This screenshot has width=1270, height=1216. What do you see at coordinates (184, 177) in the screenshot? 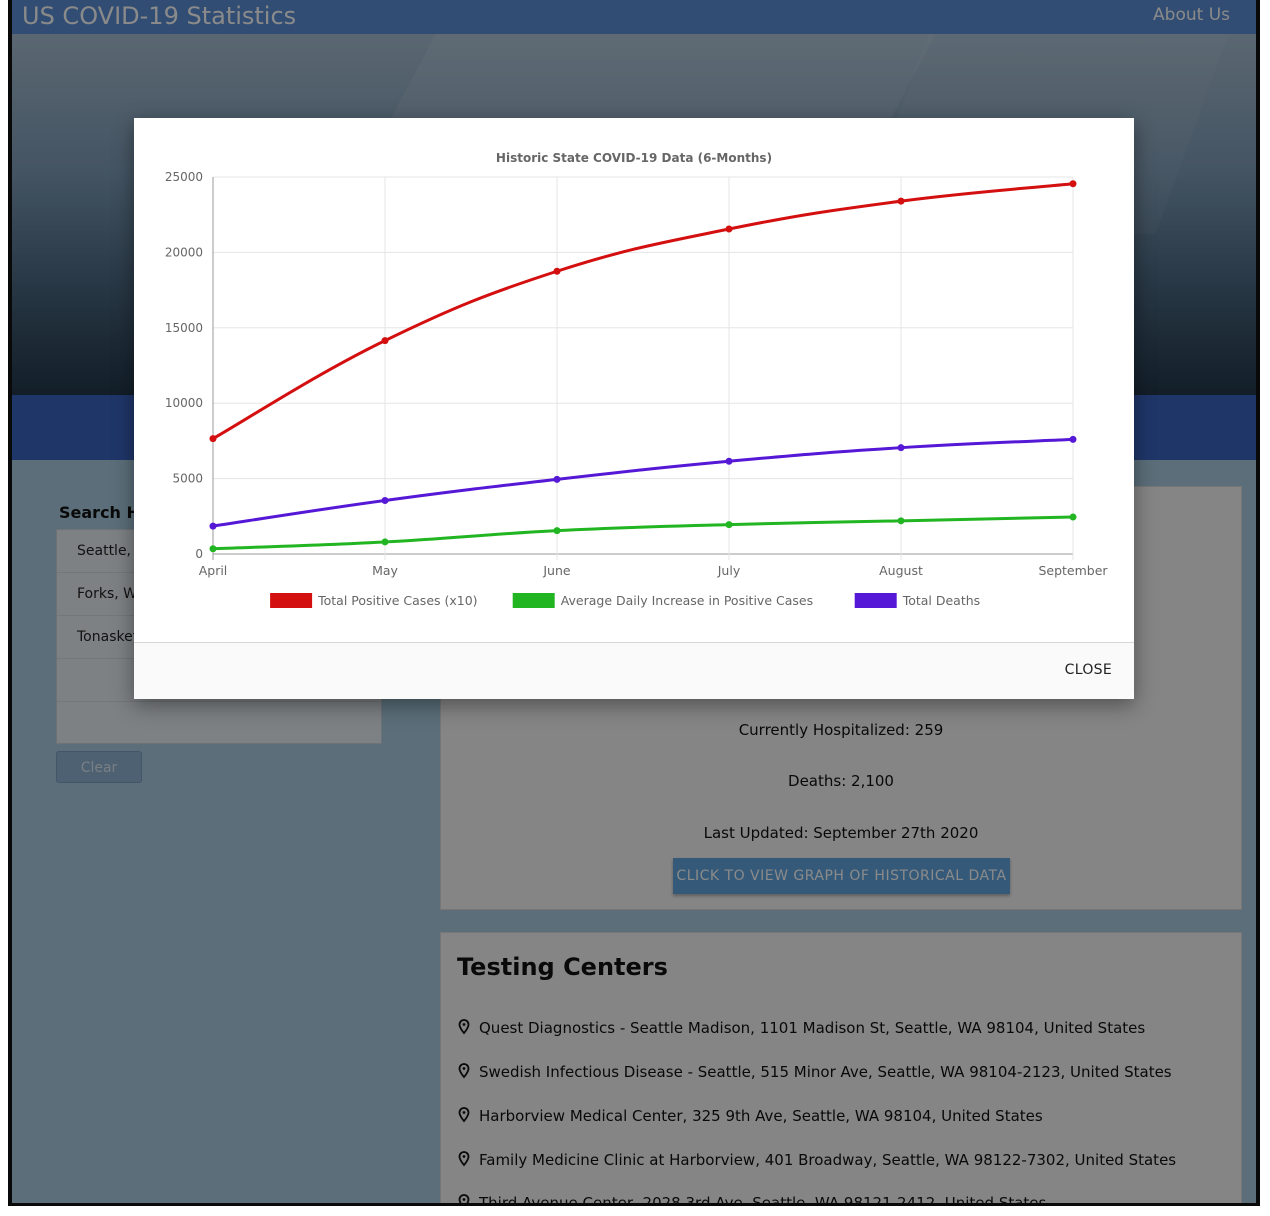
I see `y-tick-label: 25000` at bounding box center [184, 177].